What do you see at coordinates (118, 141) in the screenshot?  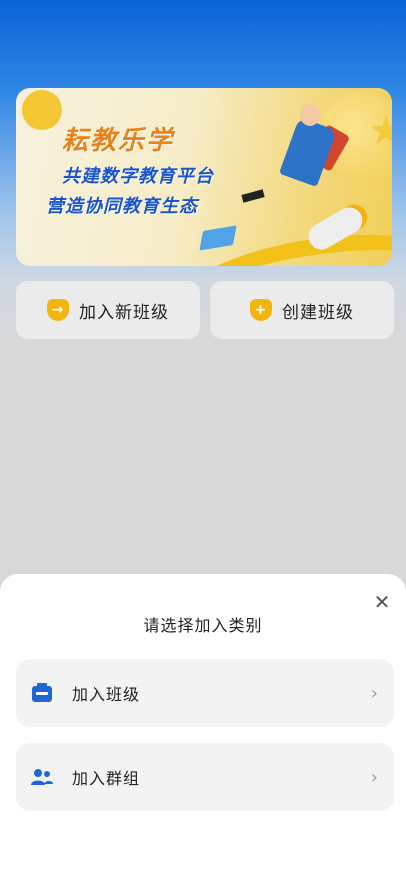 I see `banner-title: 耘教乐学` at bounding box center [118, 141].